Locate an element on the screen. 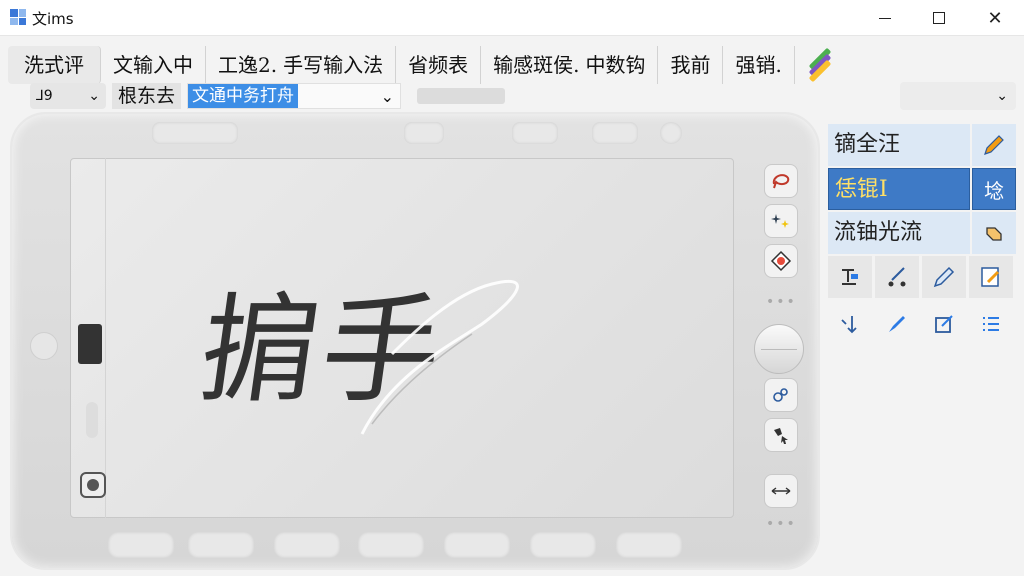  tool-row is located at coordinates (922, 324).